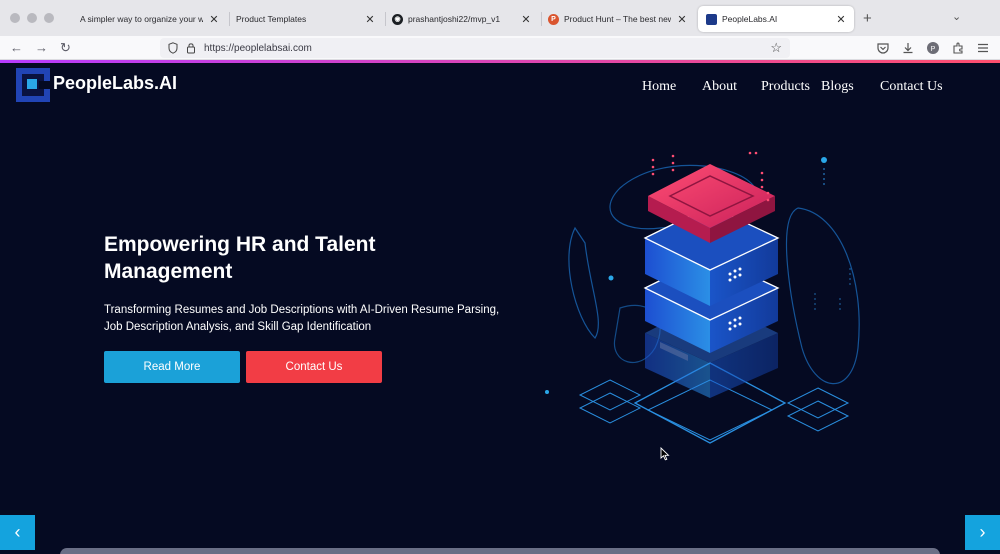  I want to click on url-text: https://peoplelabsai.com, so click(258, 48).